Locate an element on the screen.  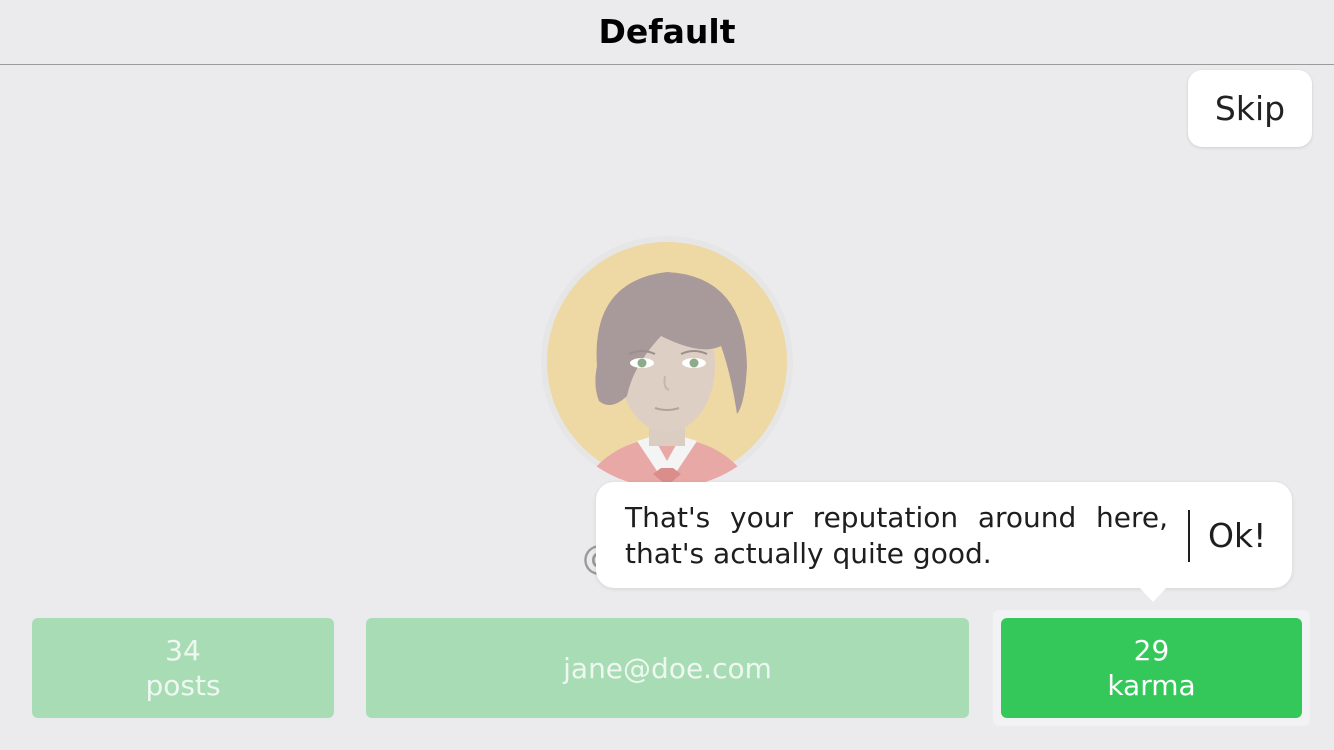
tooltip-divider is located at coordinates (1189, 536).